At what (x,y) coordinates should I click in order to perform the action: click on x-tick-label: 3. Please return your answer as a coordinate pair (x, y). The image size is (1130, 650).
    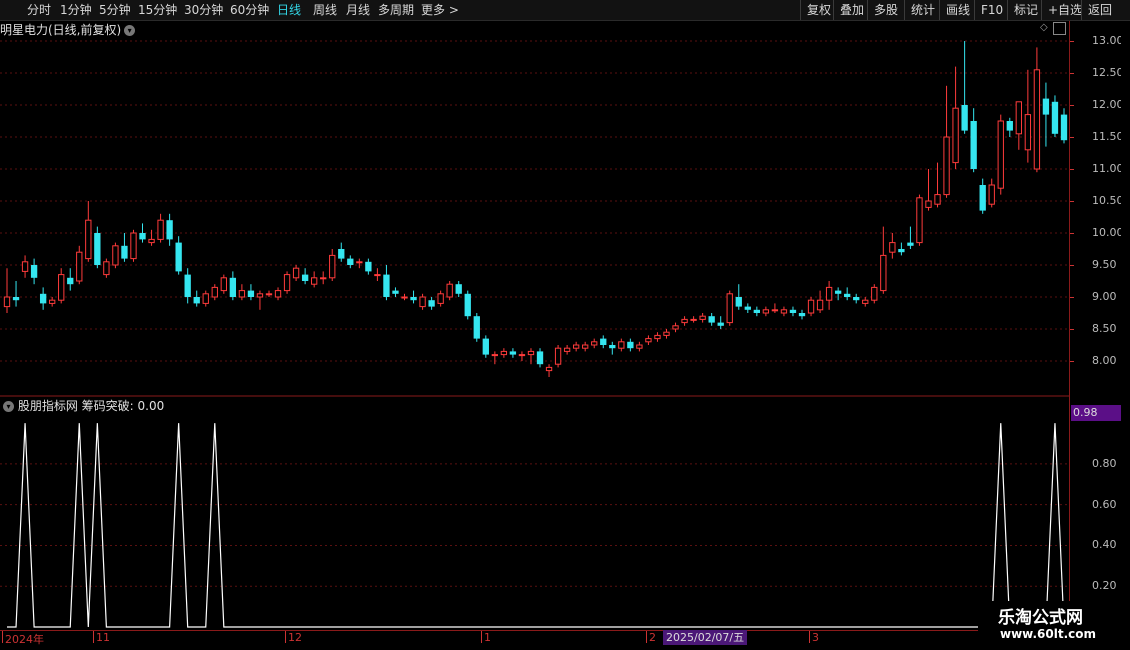
    Looking at the image, I should click on (815, 637).